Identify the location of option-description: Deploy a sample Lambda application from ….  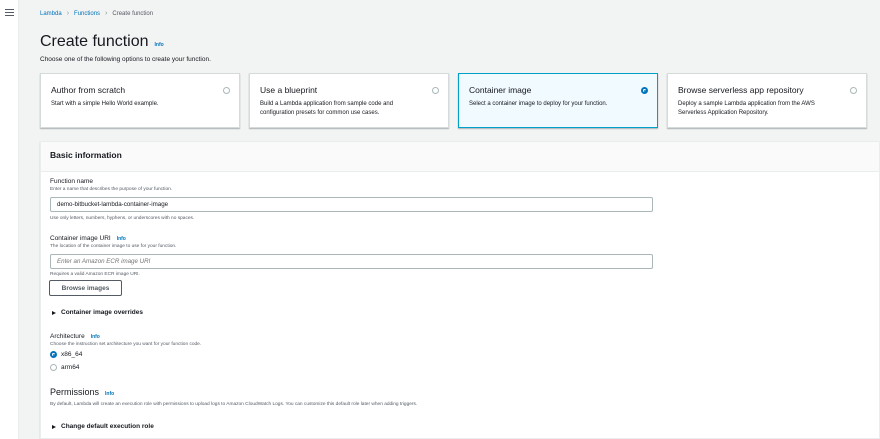
(746, 104).